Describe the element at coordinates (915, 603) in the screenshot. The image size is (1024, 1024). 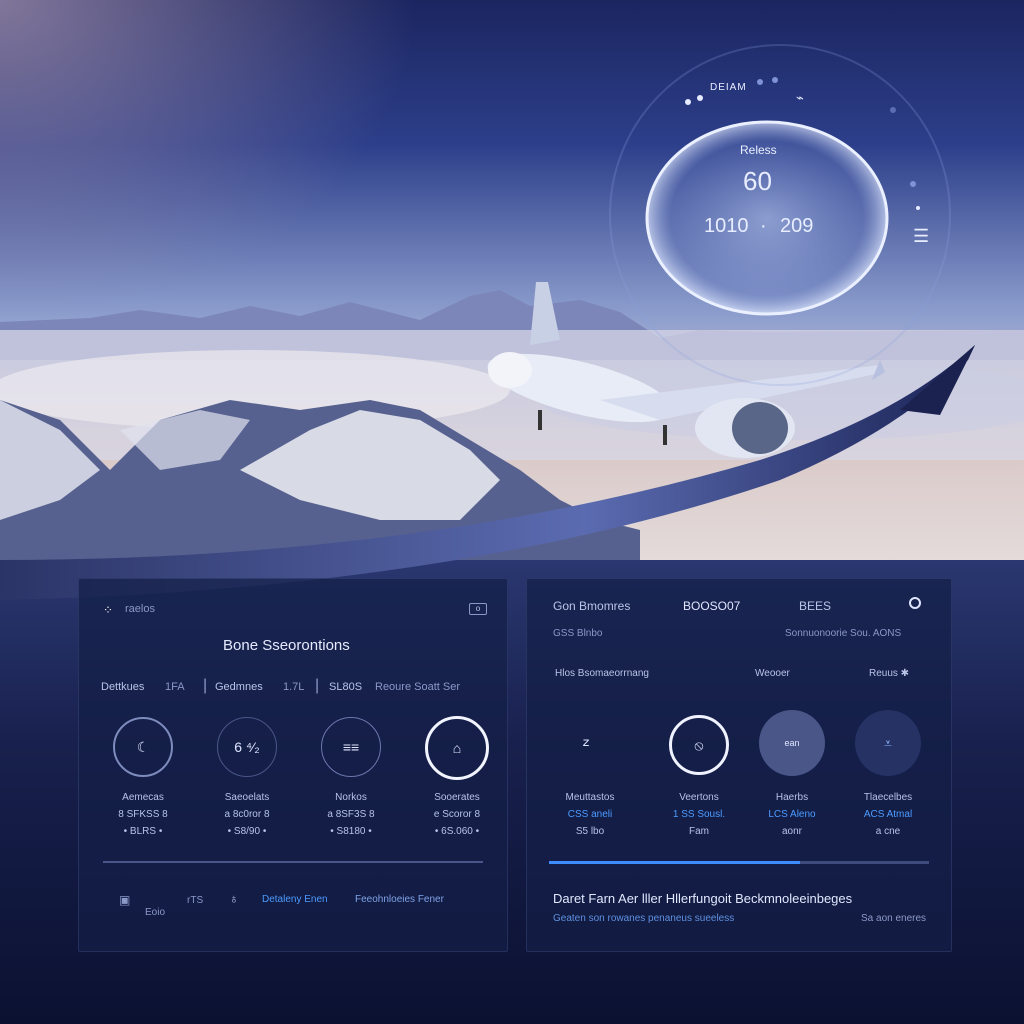
I see `status-circle-icon` at that location.